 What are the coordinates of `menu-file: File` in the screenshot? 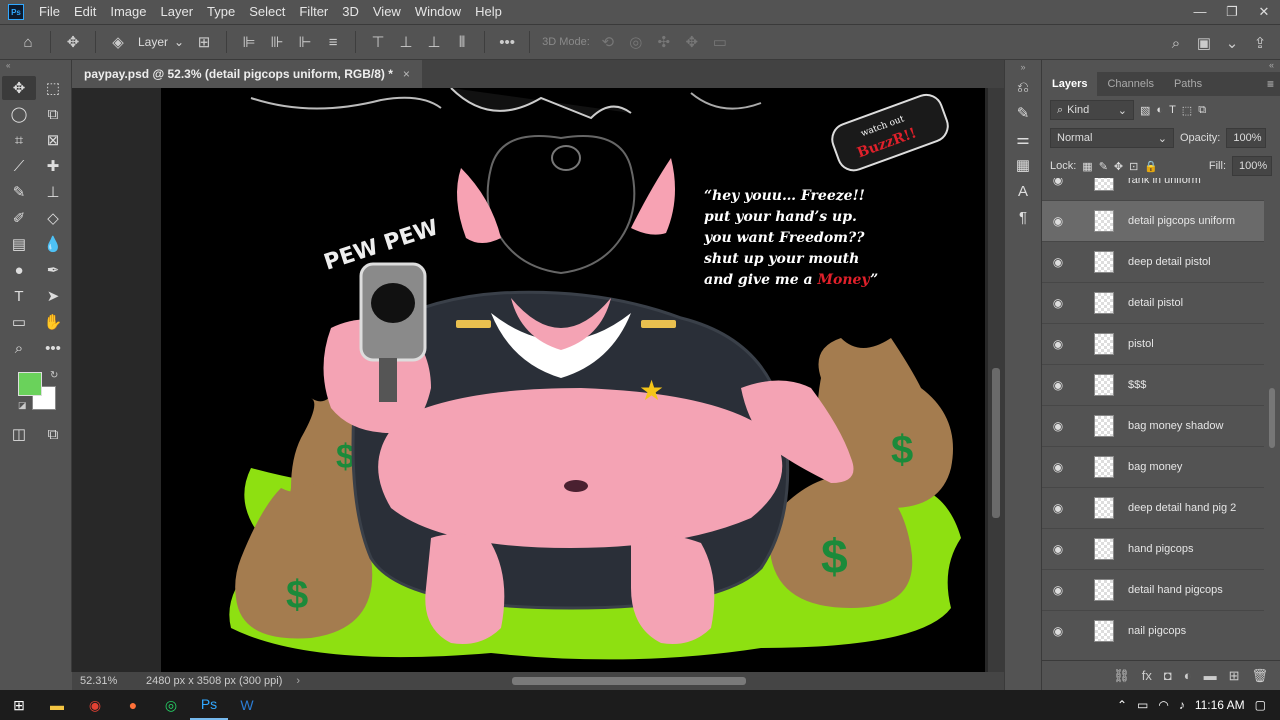 It's located at (49, 12).